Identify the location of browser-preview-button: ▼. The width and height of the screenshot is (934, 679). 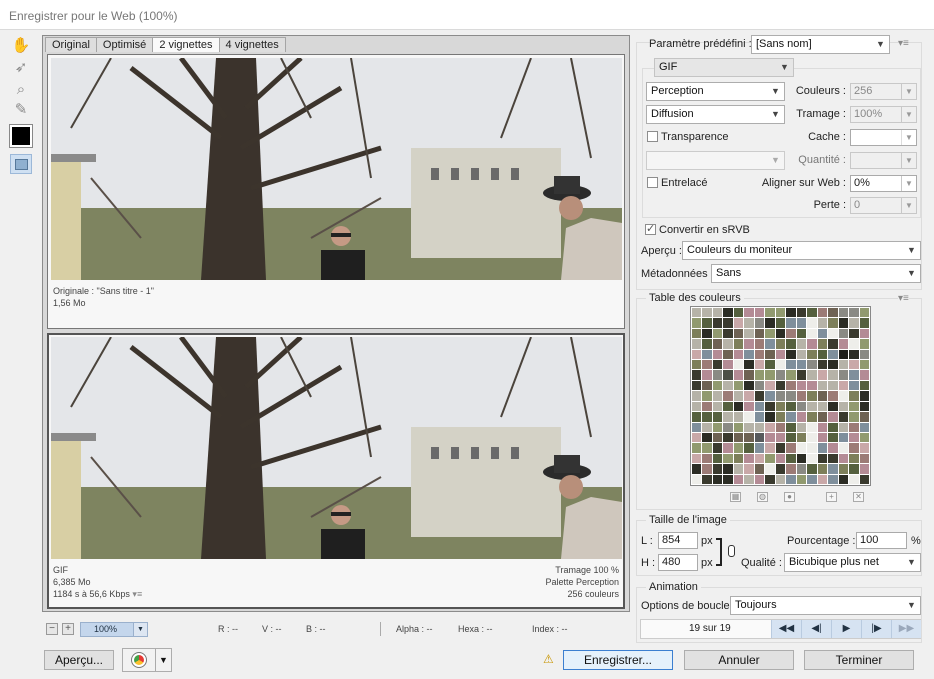
(147, 660).